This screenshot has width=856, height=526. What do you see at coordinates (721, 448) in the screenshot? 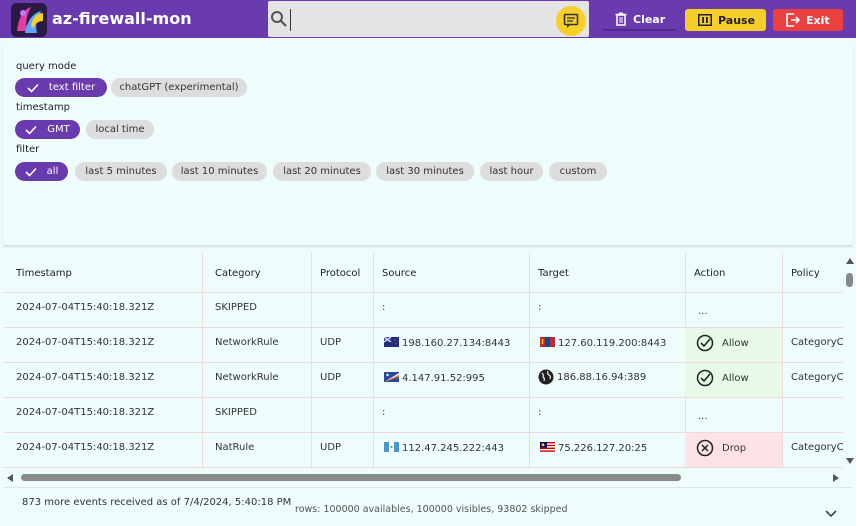
I see `cell-action: Drop` at bounding box center [721, 448].